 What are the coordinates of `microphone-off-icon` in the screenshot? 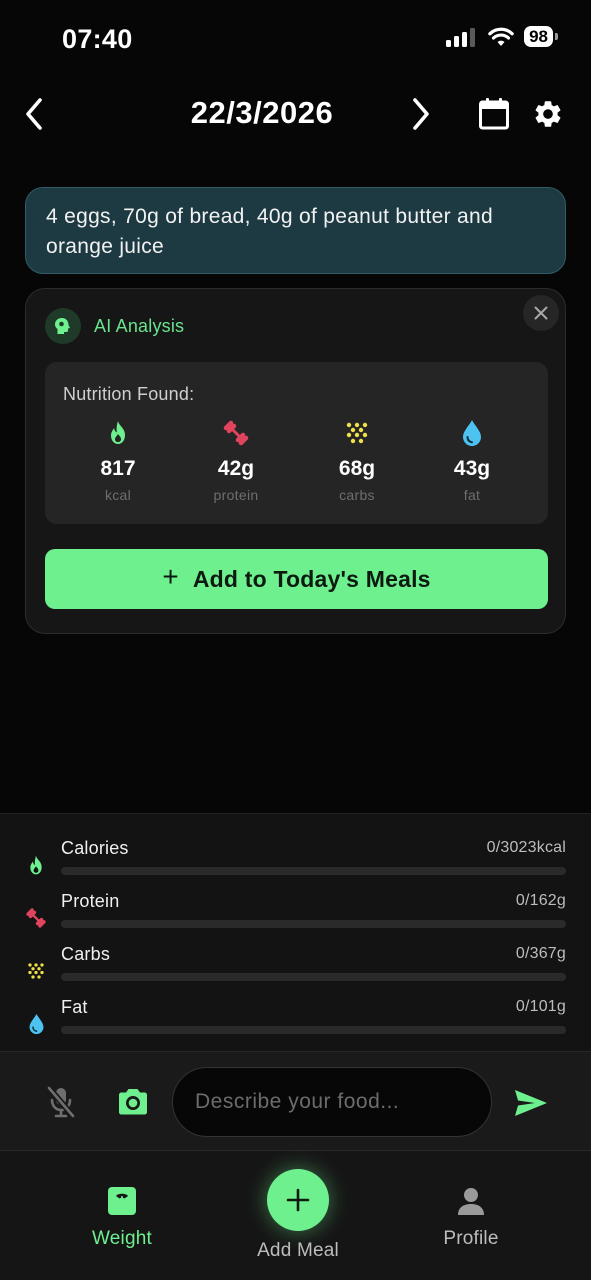 It's located at (61, 1102).